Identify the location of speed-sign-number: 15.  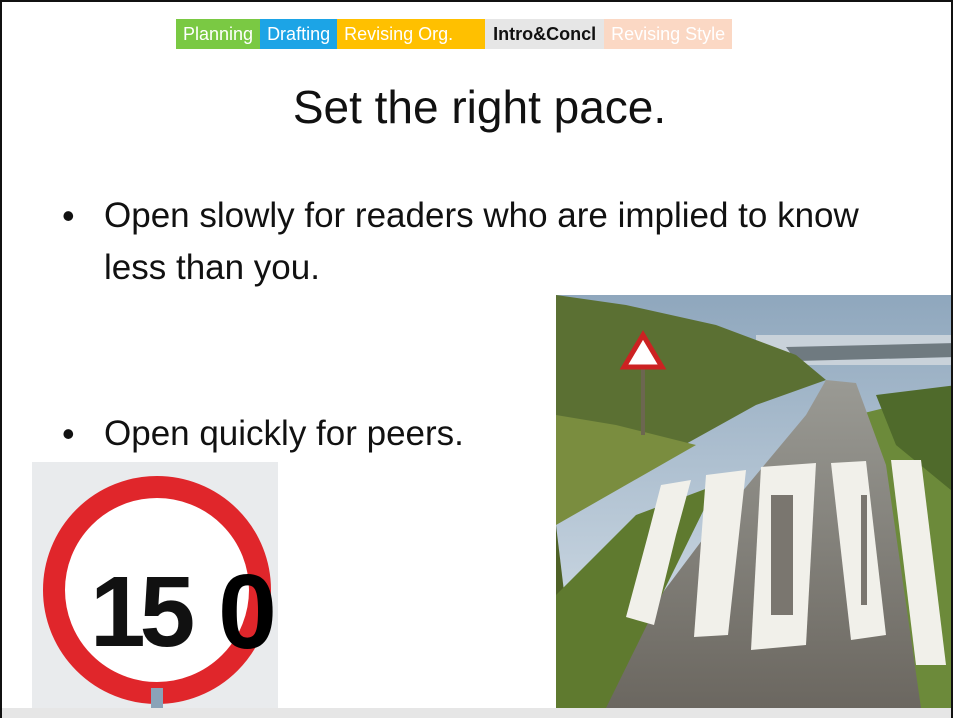
(142, 612).